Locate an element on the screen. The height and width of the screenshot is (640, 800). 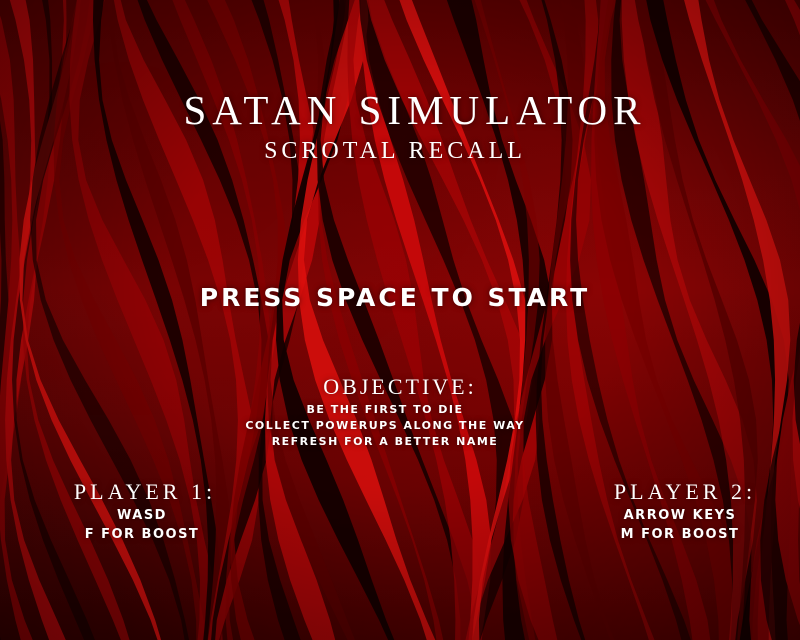
player-2-movement-controls: ARROW KEYS is located at coordinates (680, 515).